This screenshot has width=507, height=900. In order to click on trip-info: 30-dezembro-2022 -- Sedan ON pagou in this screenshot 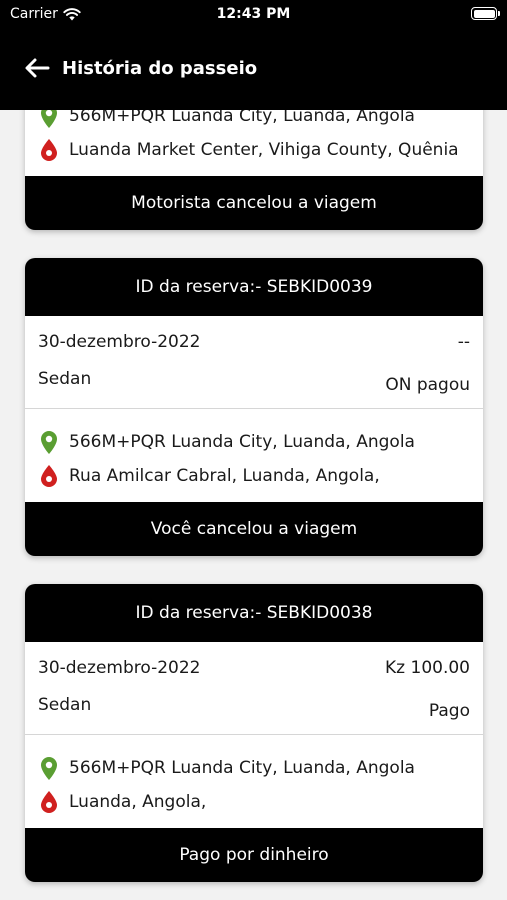, I will do `click(254, 362)`.